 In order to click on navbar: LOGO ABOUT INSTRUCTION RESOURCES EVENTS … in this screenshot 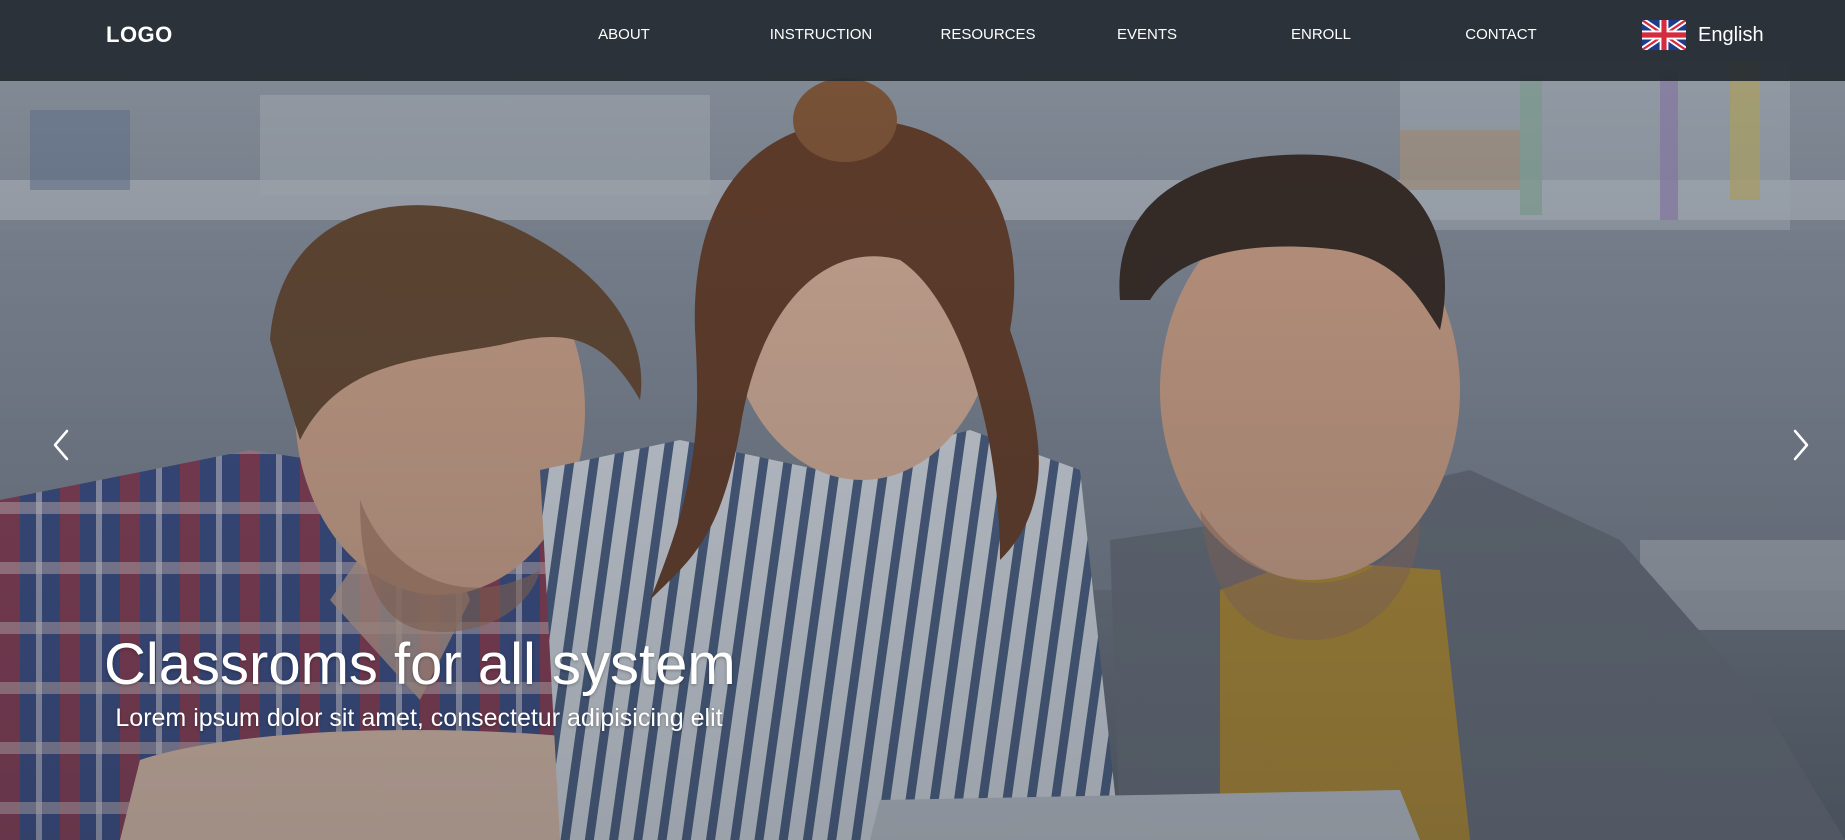, I will do `click(922, 40)`.